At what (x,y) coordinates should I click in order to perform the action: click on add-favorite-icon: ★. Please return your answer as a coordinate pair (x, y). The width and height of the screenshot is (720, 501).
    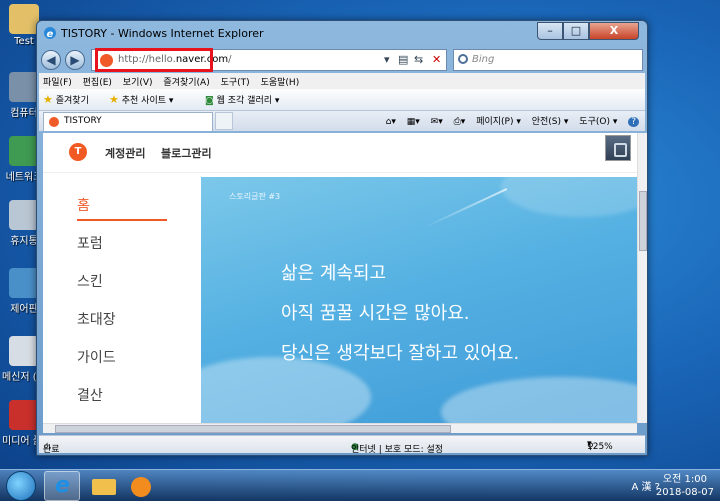
    Looking at the image, I should click on (114, 99).